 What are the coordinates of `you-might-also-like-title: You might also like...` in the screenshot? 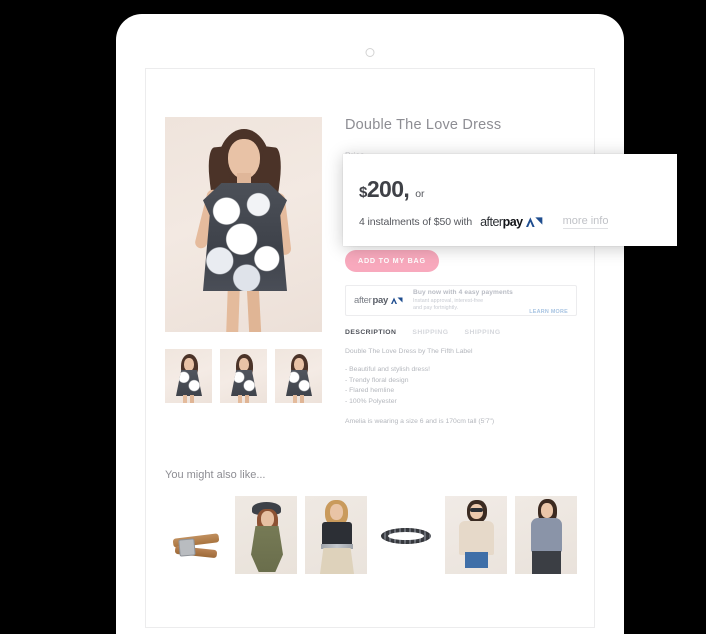 It's located at (215, 475).